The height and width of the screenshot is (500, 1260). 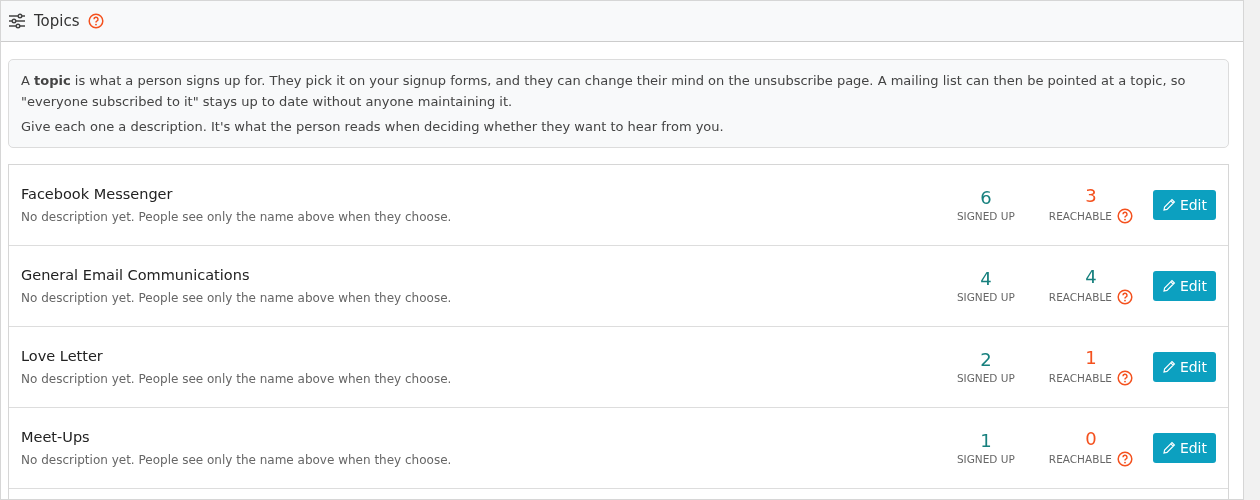 What do you see at coordinates (1091, 439) in the screenshot?
I see `reachable-count: 0` at bounding box center [1091, 439].